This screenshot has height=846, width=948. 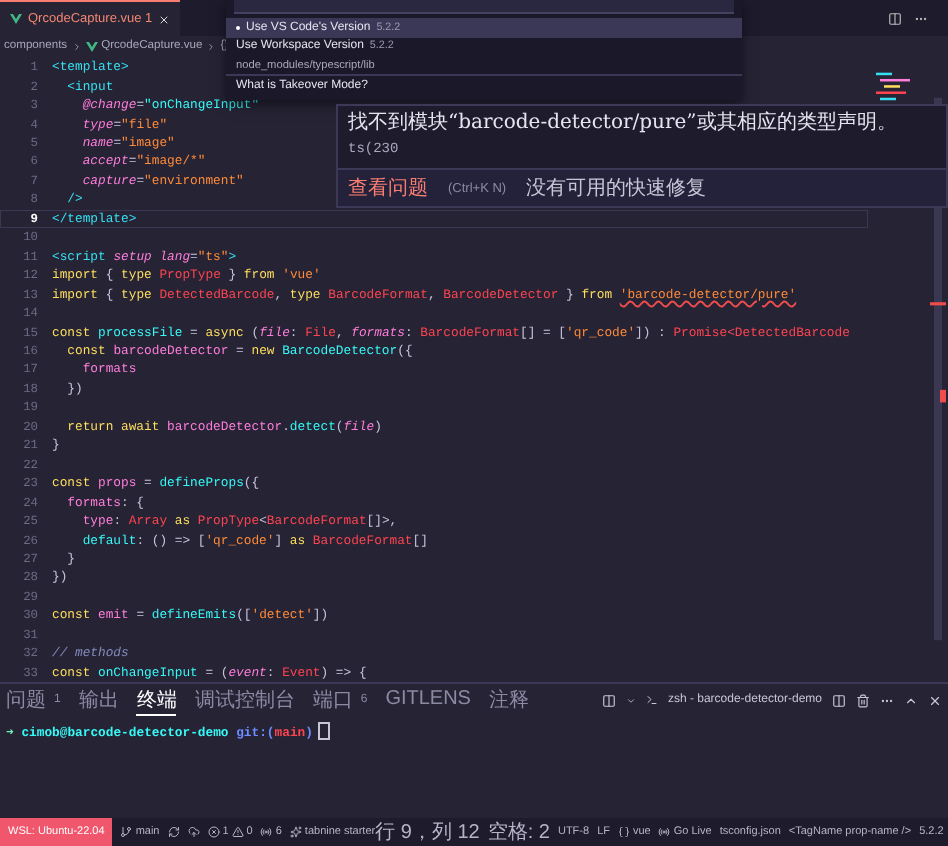 What do you see at coordinates (630, 700) in the screenshot?
I see `caret-icon` at bounding box center [630, 700].